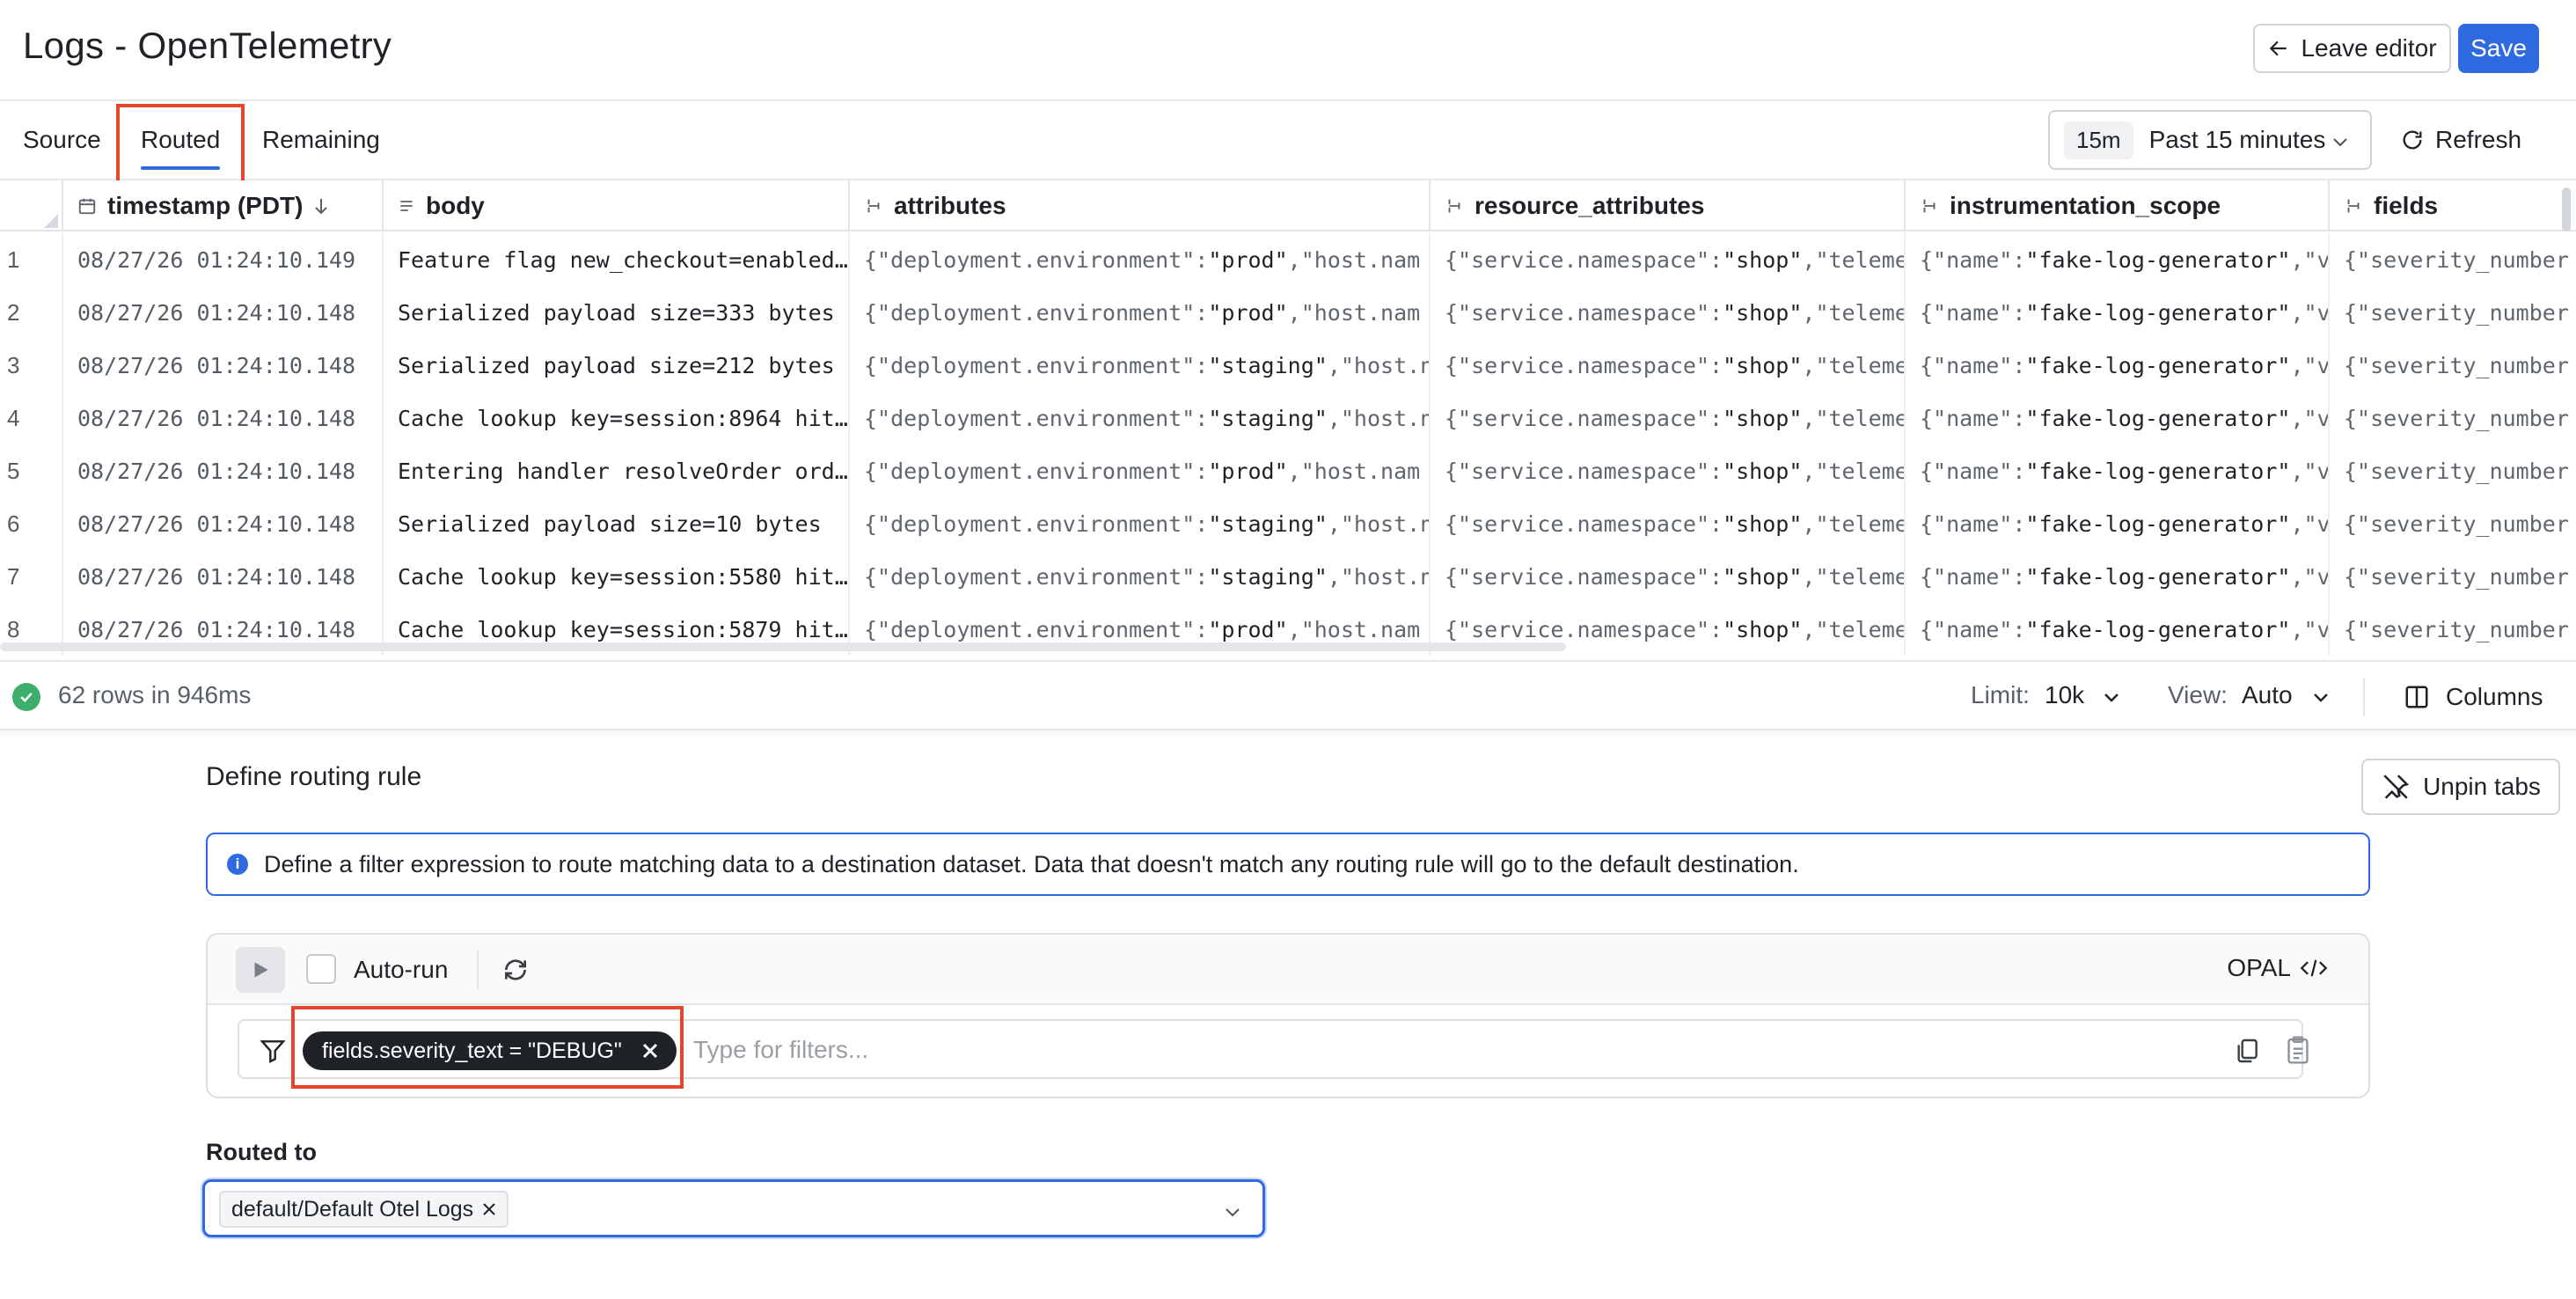  What do you see at coordinates (1668, 365) in the screenshot?
I see `cell-resource-attributes: {"service.namespace": "shop" ,"teleme` at bounding box center [1668, 365].